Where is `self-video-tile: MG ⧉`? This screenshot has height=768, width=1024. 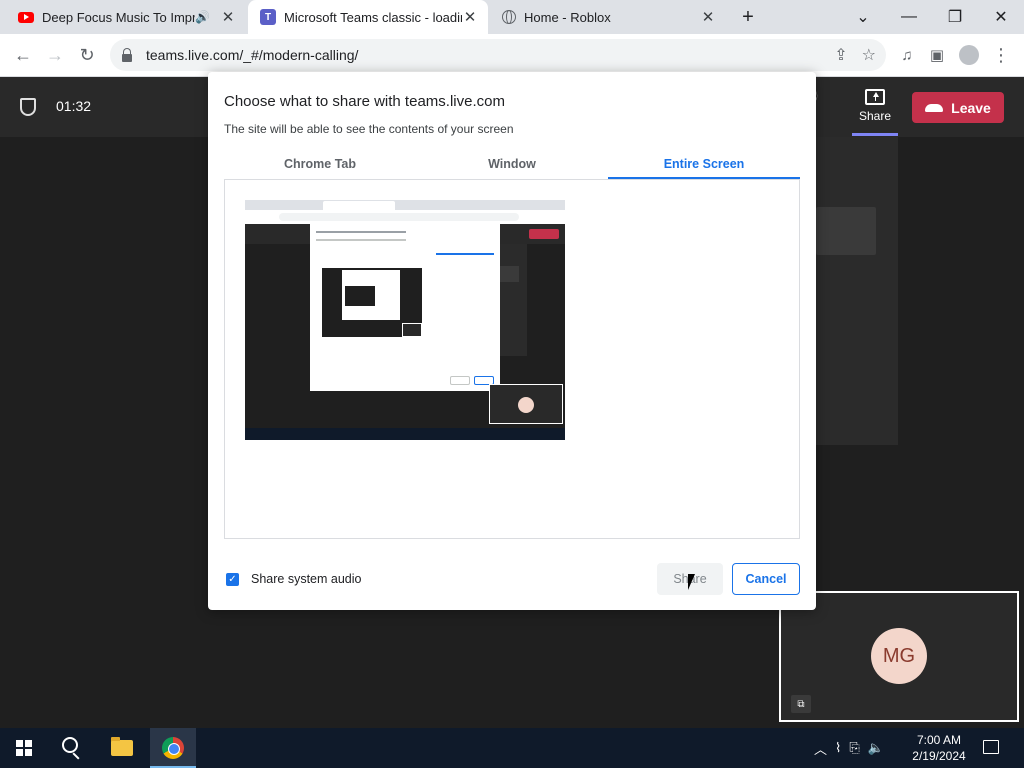 self-video-tile: MG ⧉ is located at coordinates (899, 656).